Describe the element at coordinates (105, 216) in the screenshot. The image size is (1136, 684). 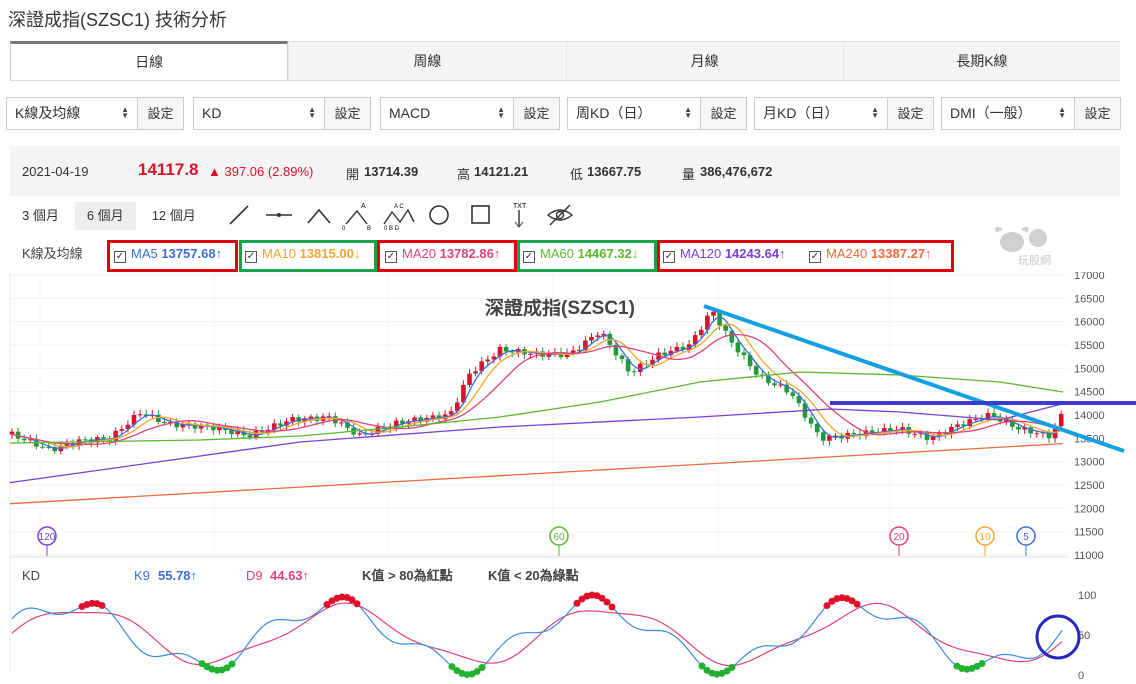
I see `range-6m: 6 個月` at that location.